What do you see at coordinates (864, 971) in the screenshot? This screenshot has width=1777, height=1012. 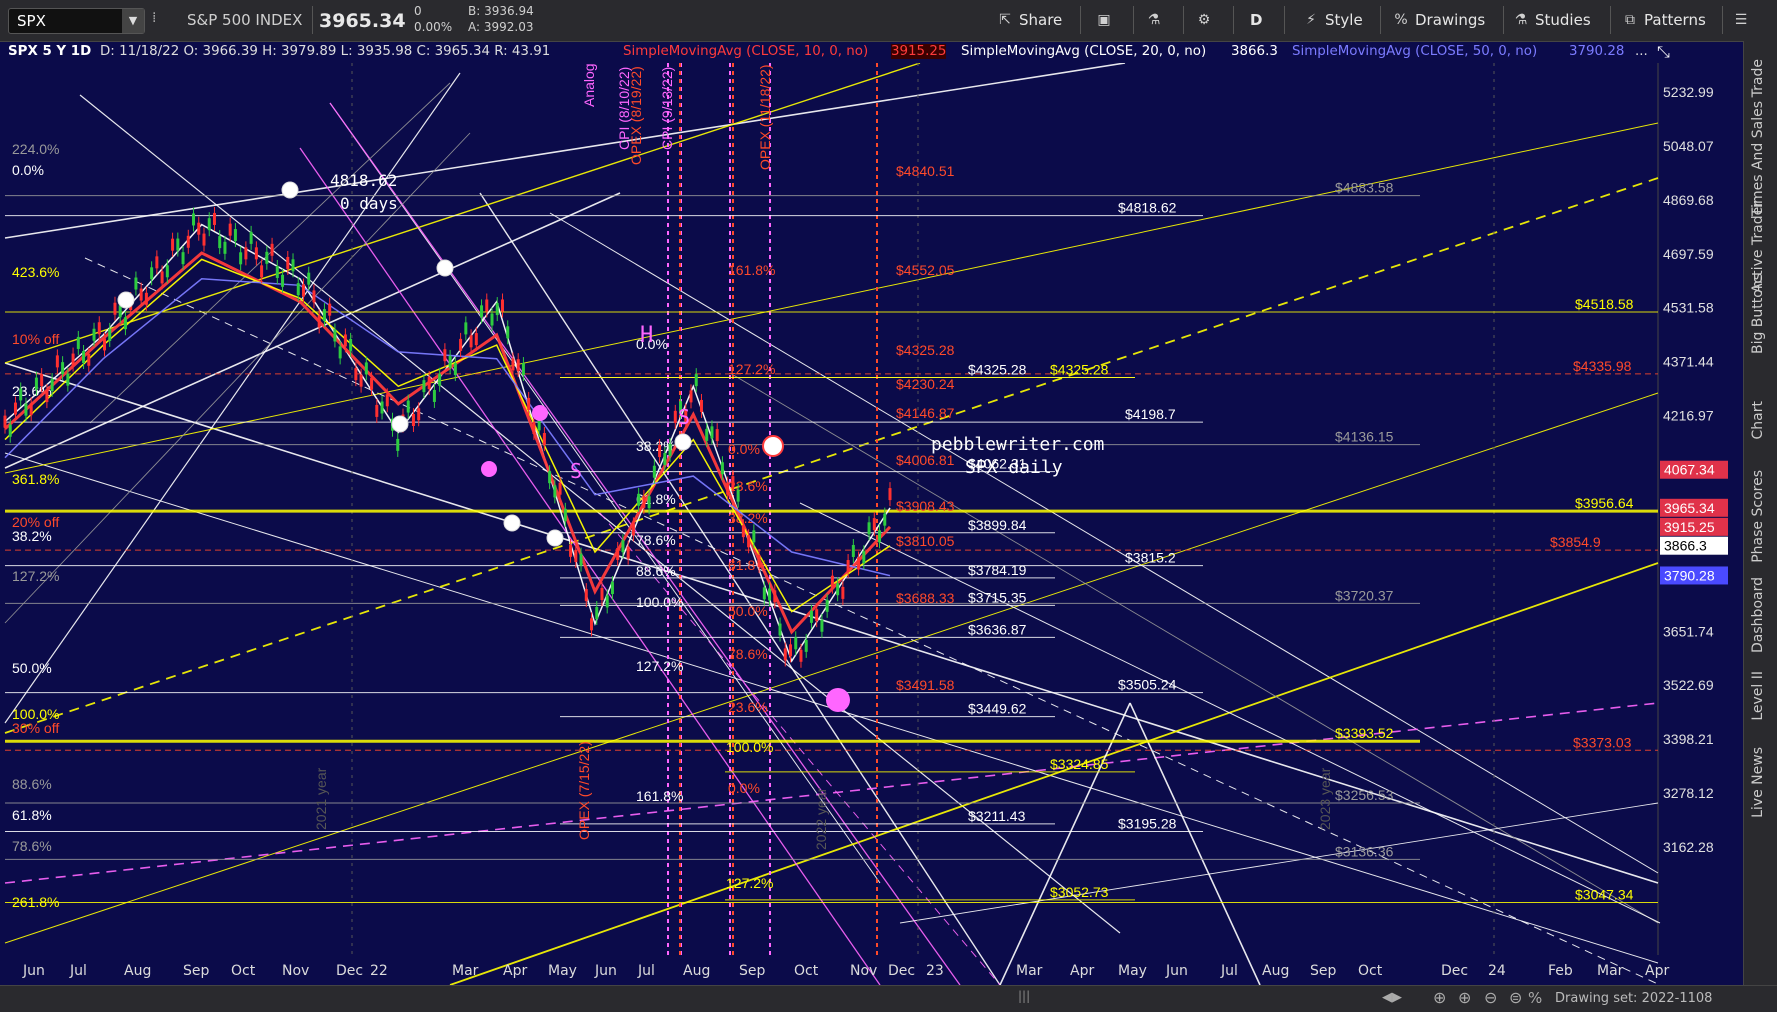 I see `x-tick-label: Nov` at bounding box center [864, 971].